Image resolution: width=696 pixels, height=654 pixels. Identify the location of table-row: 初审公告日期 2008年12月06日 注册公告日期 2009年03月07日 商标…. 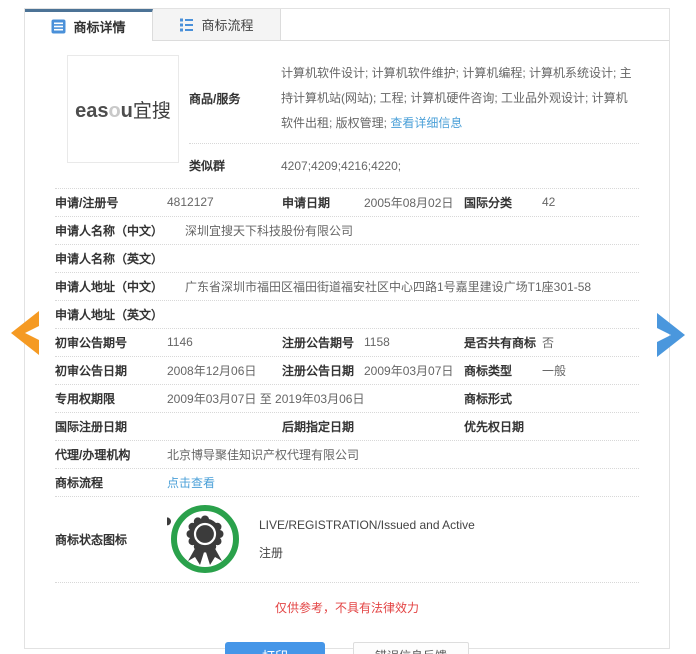
(347, 371).